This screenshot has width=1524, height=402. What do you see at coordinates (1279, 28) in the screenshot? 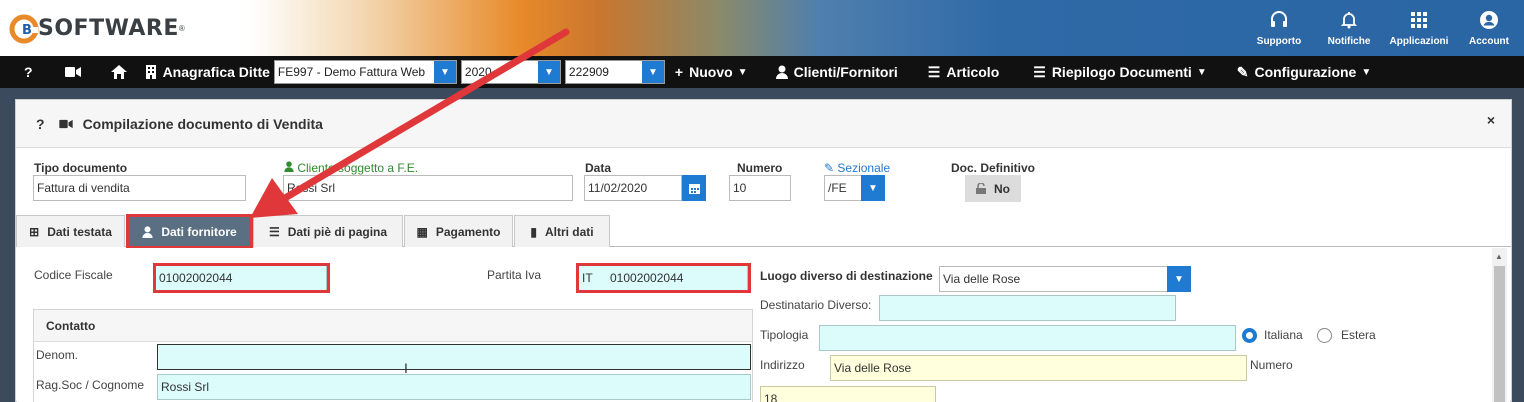
I see `support-button: Supporto` at bounding box center [1279, 28].